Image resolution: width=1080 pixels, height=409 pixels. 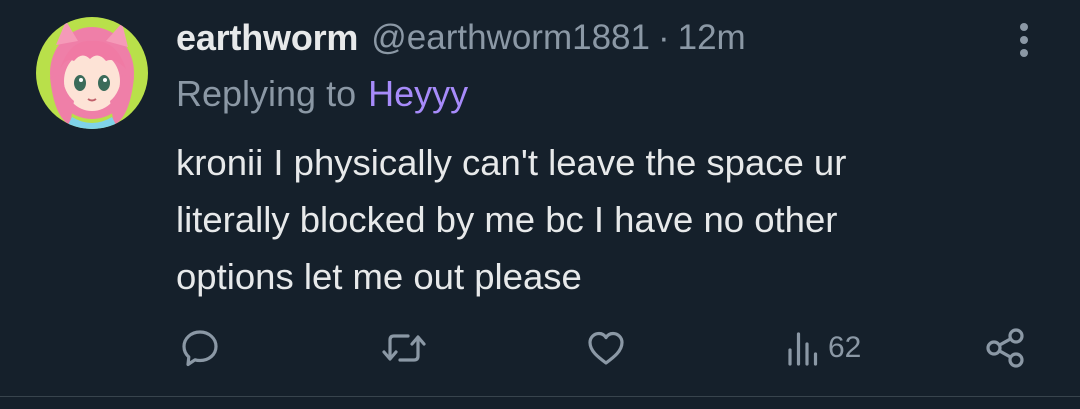 I want to click on more-vertical-icon, so click(x=1024, y=40).